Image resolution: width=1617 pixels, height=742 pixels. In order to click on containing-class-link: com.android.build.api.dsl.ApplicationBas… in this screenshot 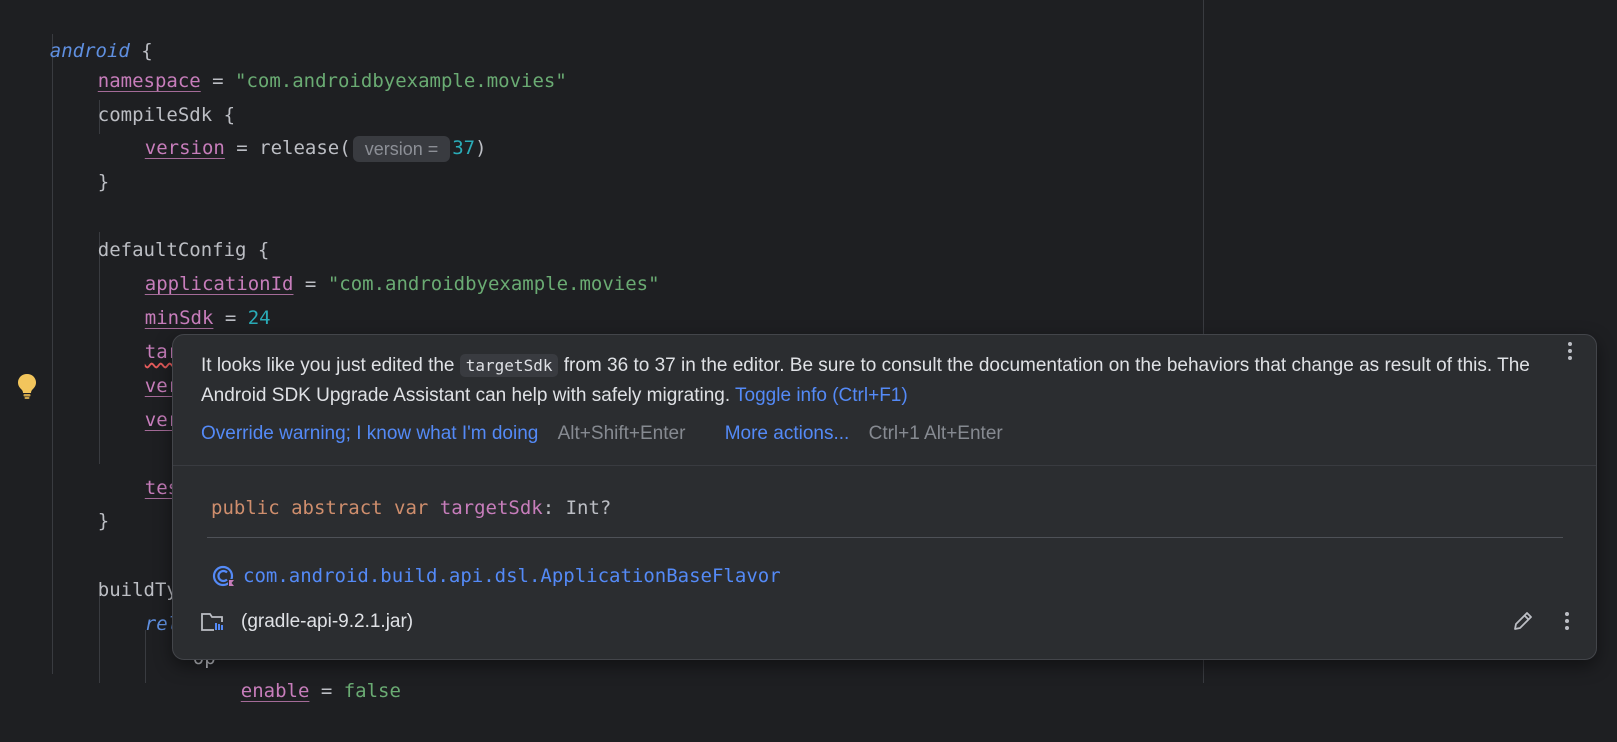, I will do `click(512, 576)`.